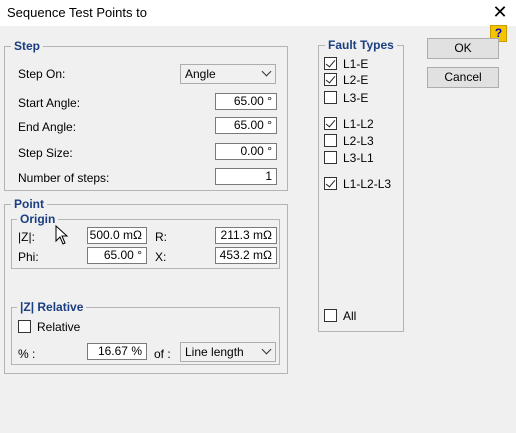 The image size is (516, 433). Describe the element at coordinates (117, 235) in the screenshot. I see `z-magnitude-field: 500.0 mΩ` at that location.